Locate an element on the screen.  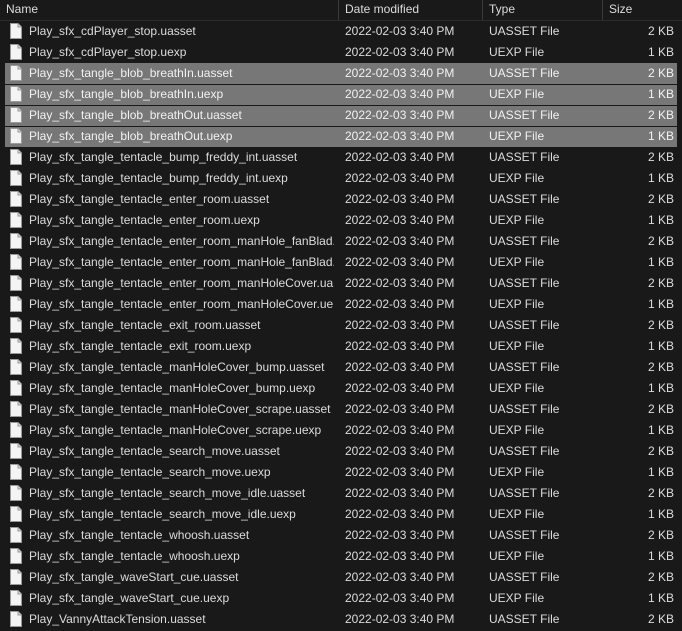
file-name: Play_sfx_tangle_blob_breathIn.uexp is located at coordinates (181, 94).